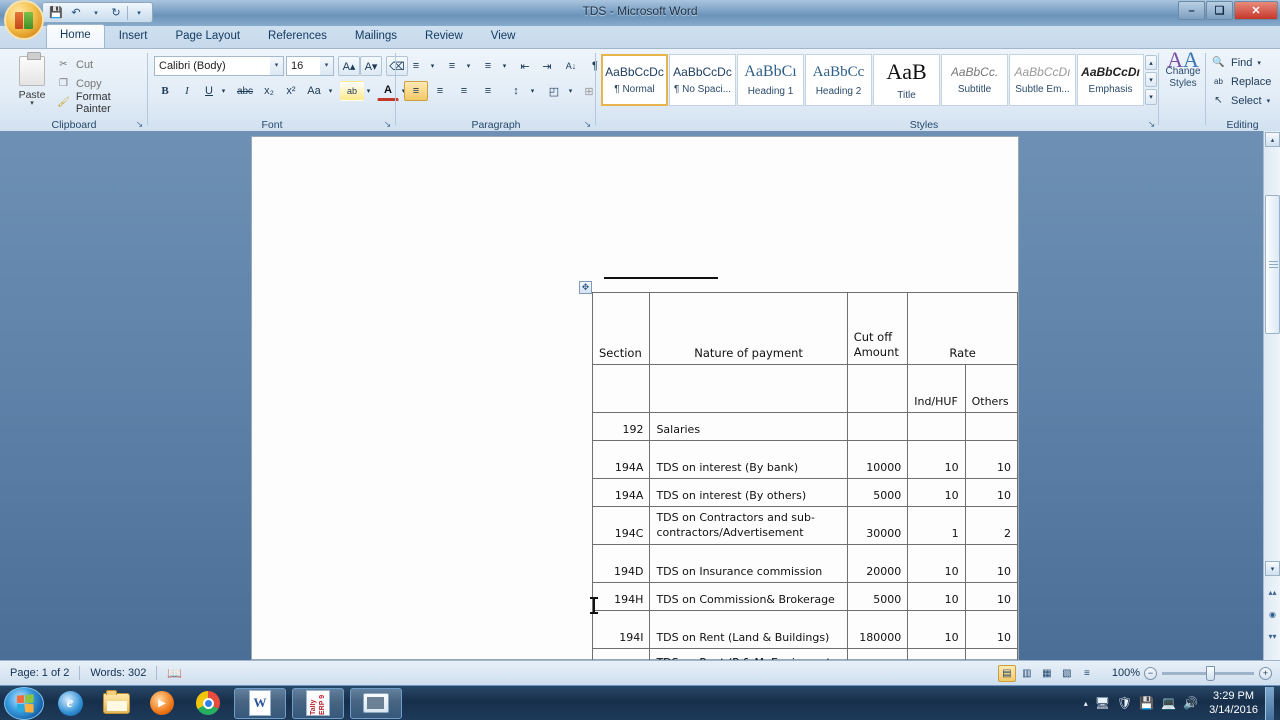  What do you see at coordinates (805, 426) in the screenshot?
I see `table-row: 192 Salaries` at bounding box center [805, 426].